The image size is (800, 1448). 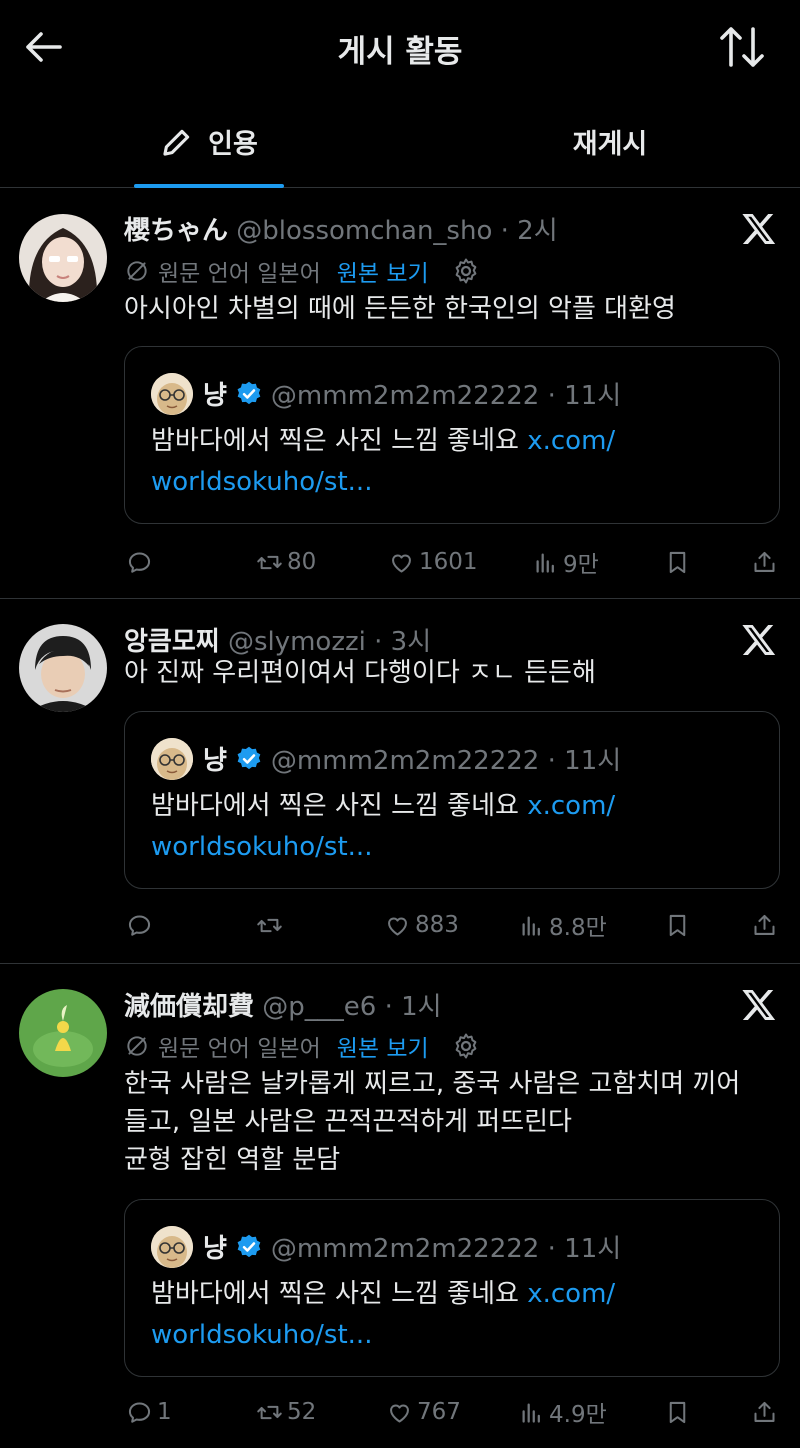 I want to click on views-button: 4.9만, so click(x=562, y=1412).